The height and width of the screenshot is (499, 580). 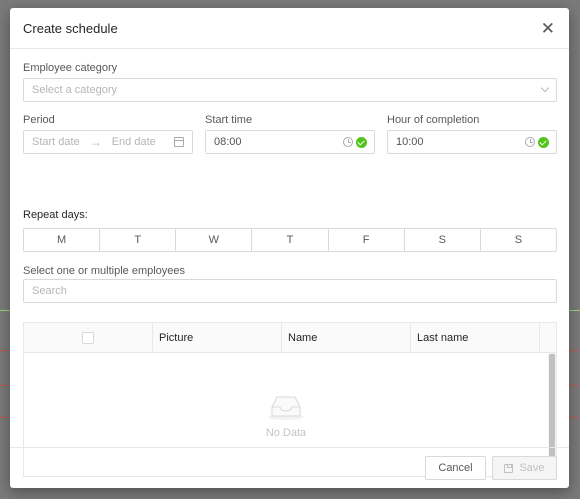 What do you see at coordinates (290, 90) in the screenshot?
I see `employee-category-select: Select a category` at bounding box center [290, 90].